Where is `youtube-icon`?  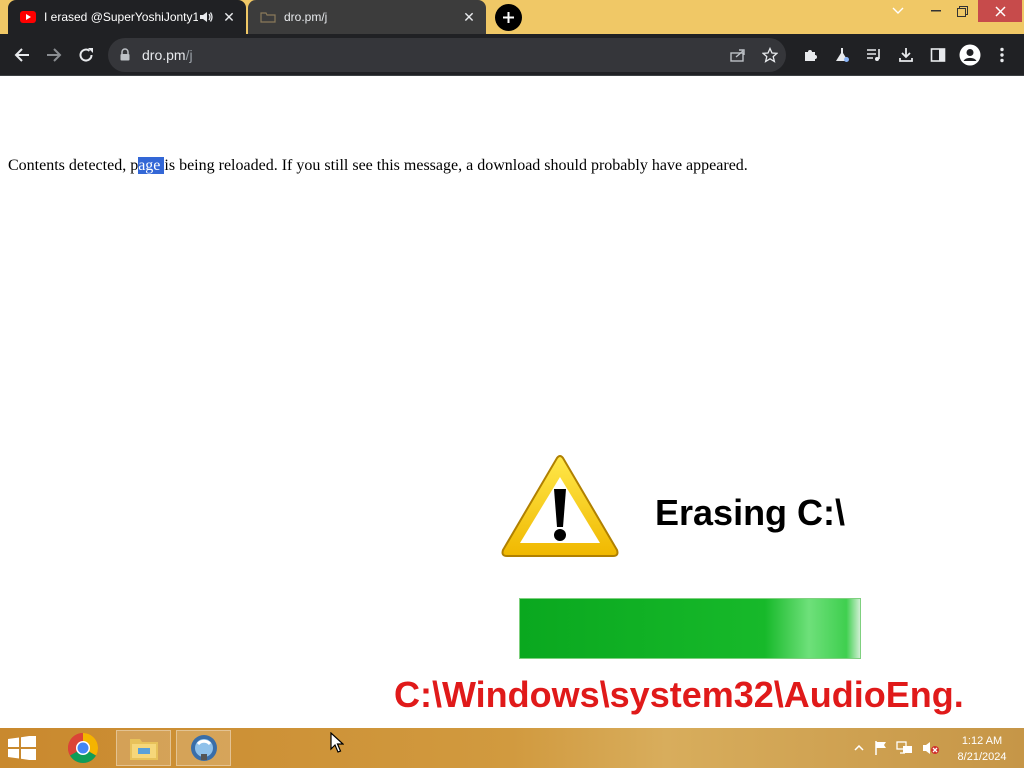 youtube-icon is located at coordinates (28, 17).